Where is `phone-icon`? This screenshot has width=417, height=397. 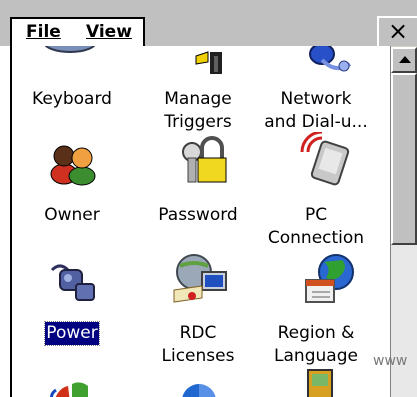 phone-icon is located at coordinates (320, 382).